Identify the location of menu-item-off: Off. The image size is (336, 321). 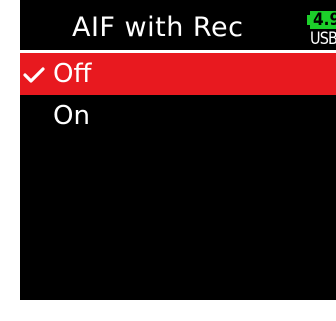
(178, 74).